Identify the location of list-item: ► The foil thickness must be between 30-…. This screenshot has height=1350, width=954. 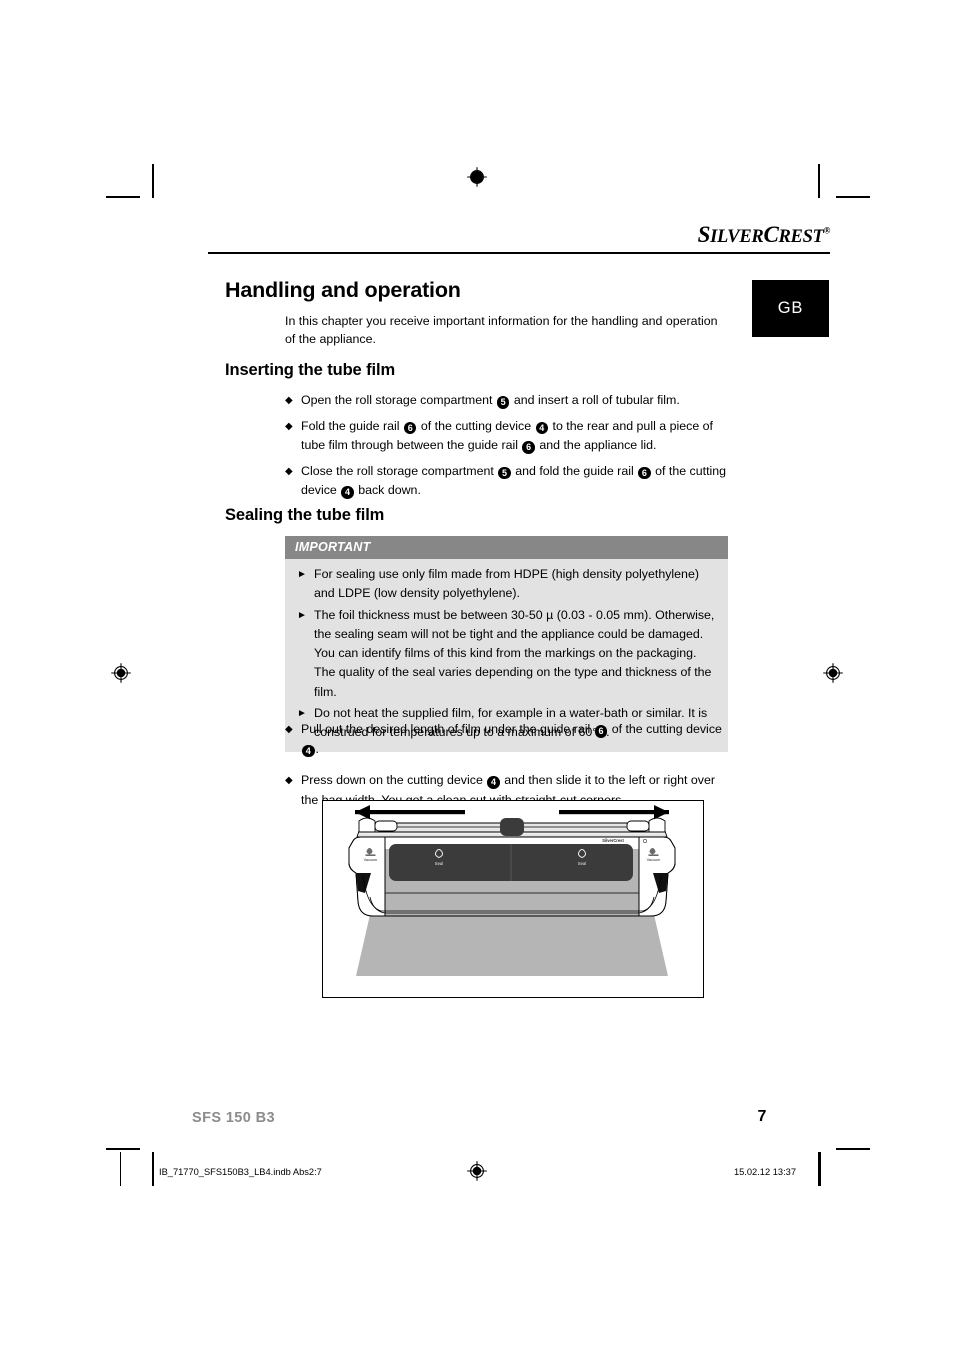
(506, 654).